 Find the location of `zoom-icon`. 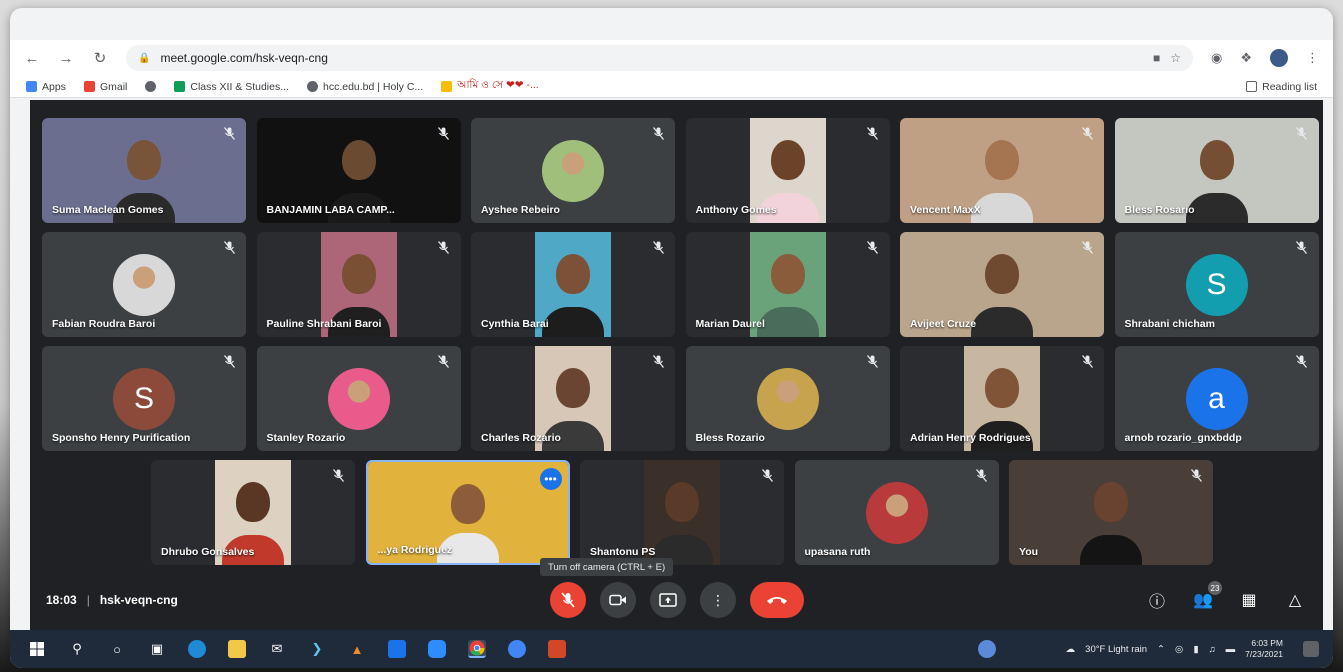

zoom-icon is located at coordinates (437, 649).